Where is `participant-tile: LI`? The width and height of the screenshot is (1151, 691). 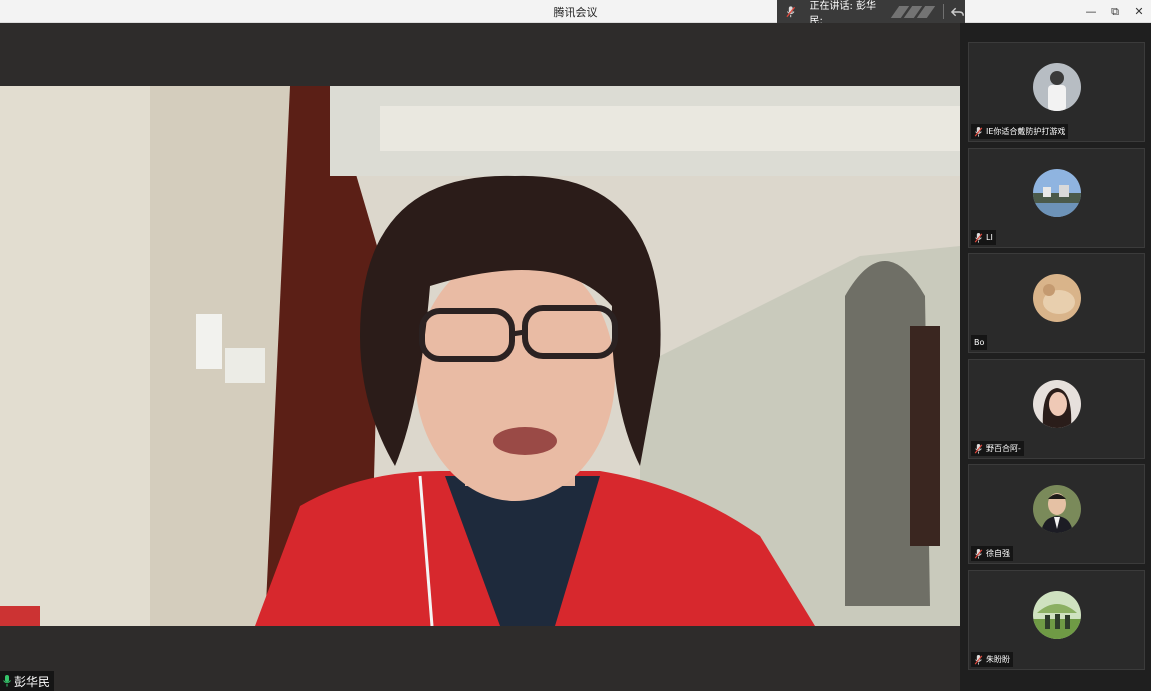
participant-tile: LI is located at coordinates (1056, 198).